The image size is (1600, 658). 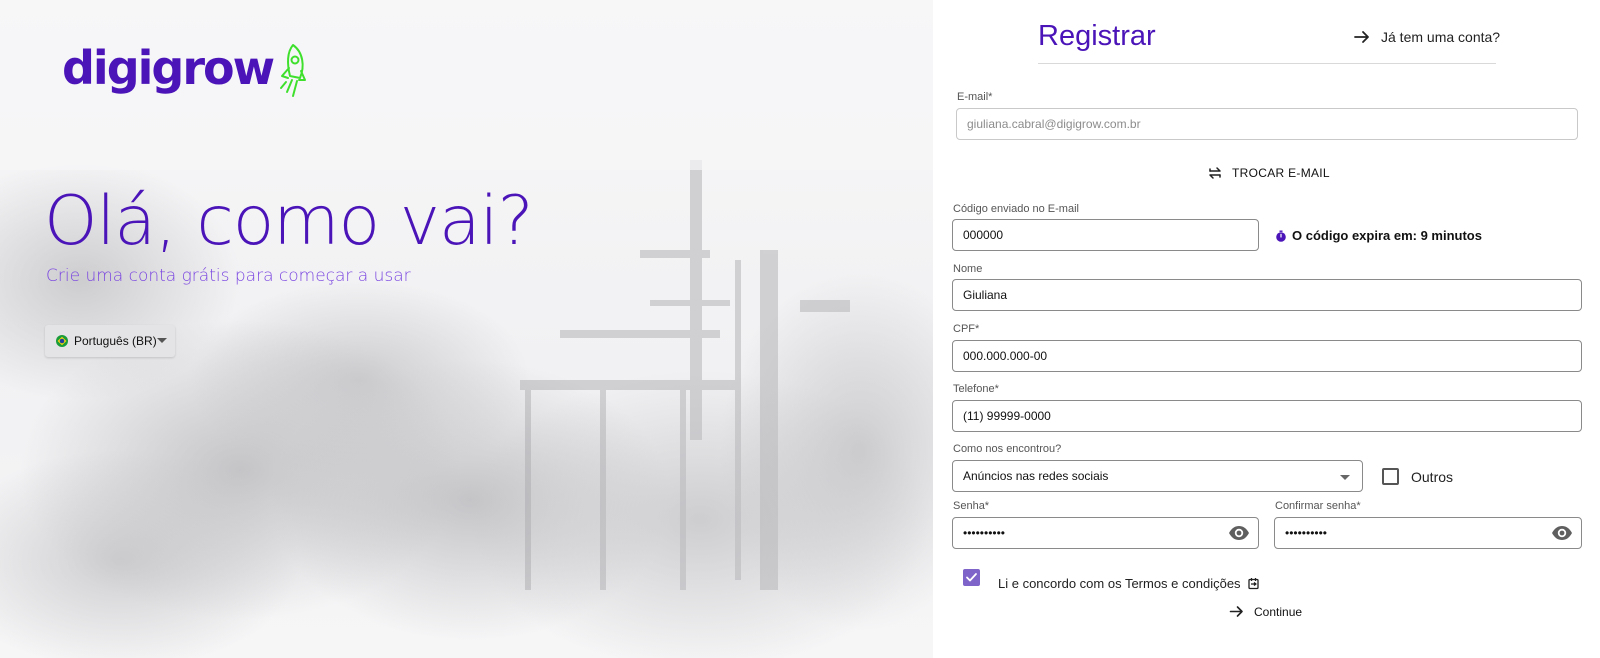 I want to click on page-title: Registrar, so click(x=1097, y=36).